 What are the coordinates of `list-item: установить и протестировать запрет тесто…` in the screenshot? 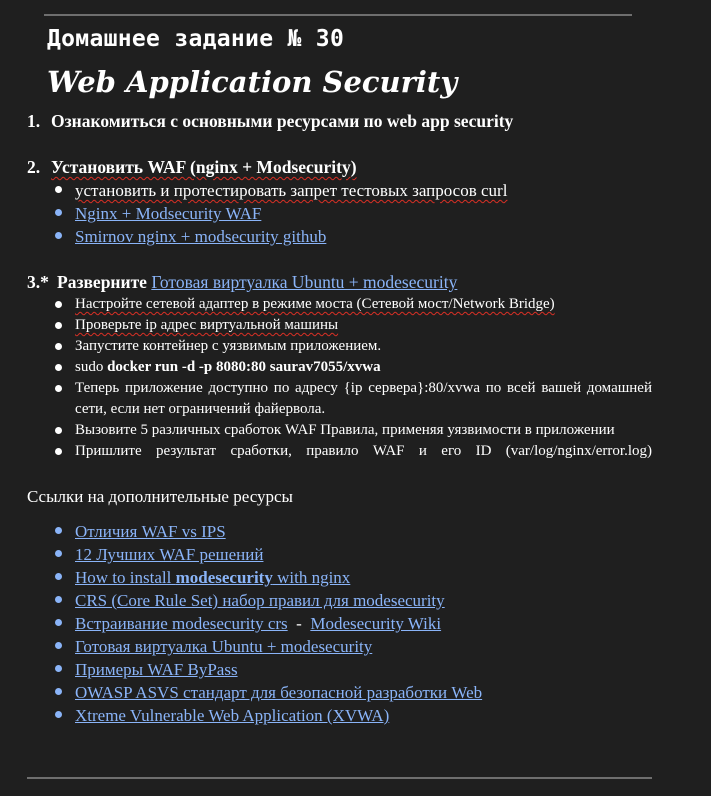 It's located at (339, 190).